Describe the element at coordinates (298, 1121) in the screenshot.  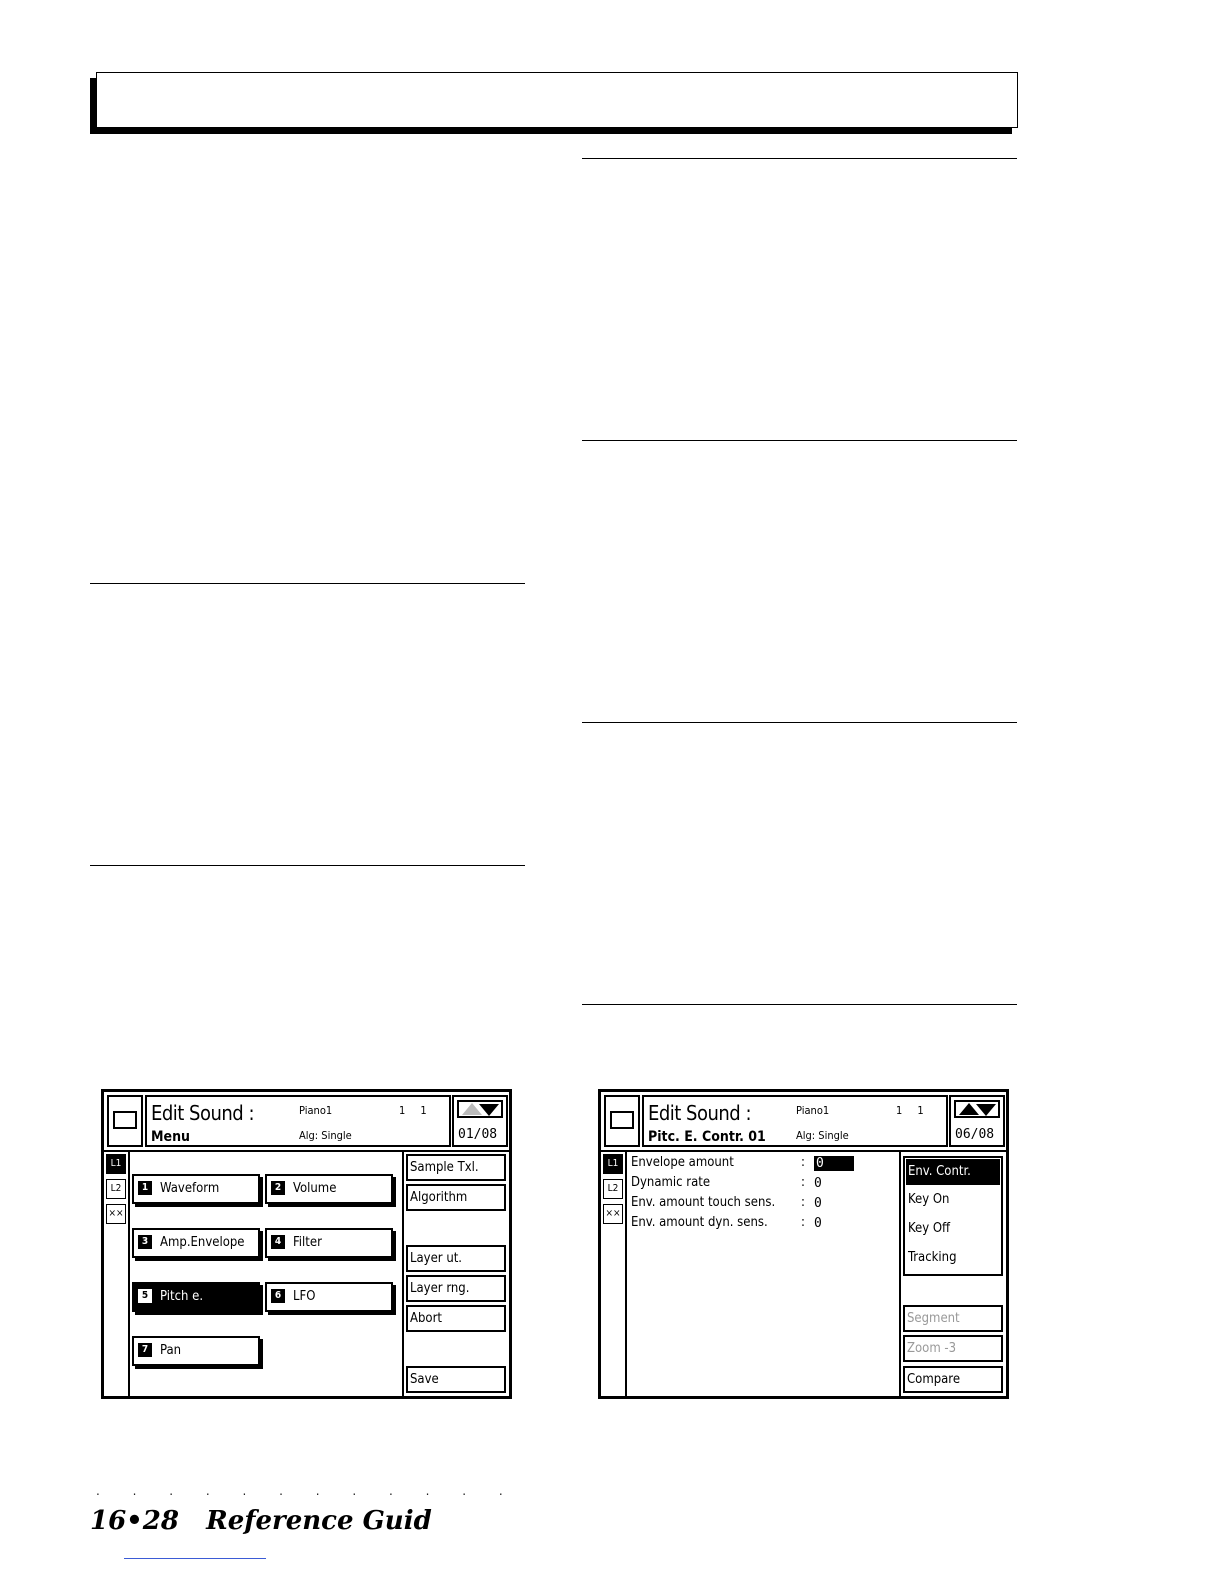
I see `screen-header: Edit Sound : Menu Piano1 1 1 Alg: Single` at that location.